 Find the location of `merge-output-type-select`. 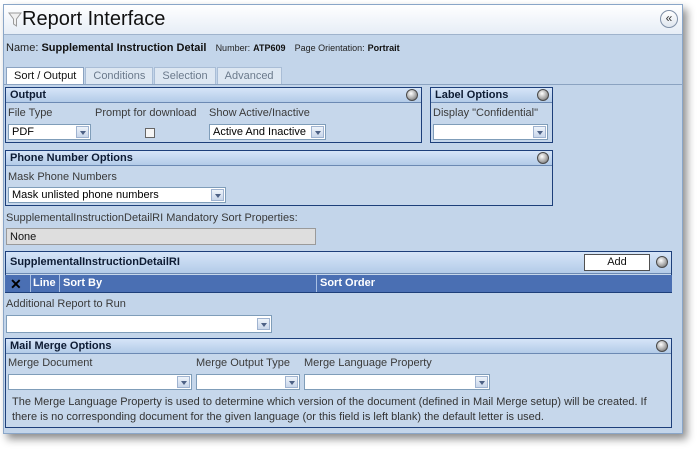

merge-output-type-select is located at coordinates (248, 382).